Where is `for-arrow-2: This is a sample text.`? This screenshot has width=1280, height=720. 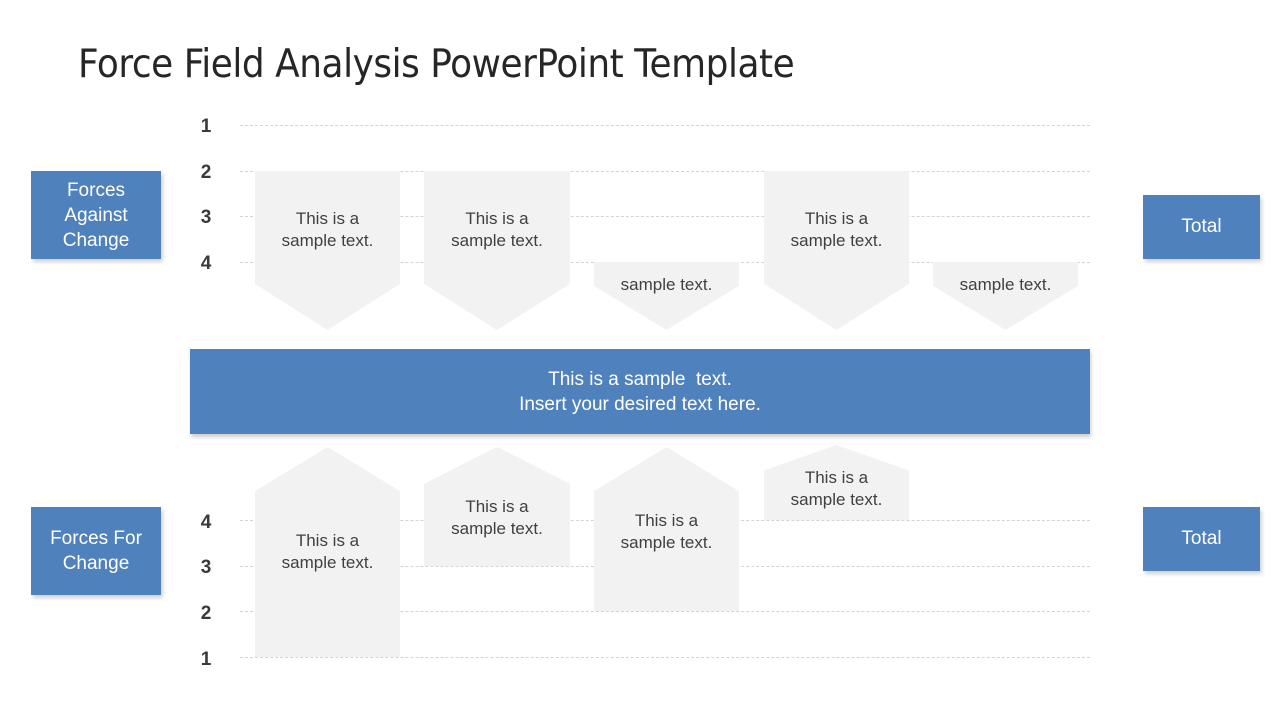 for-arrow-2: This is a sample text. is located at coordinates (497, 506).